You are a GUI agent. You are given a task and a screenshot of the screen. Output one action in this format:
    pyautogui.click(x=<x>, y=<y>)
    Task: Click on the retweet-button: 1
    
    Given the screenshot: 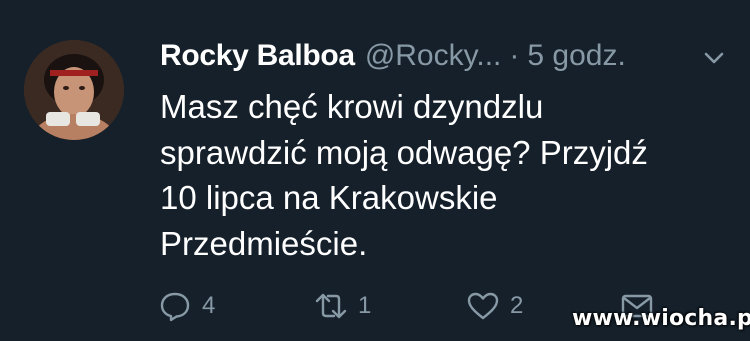 What is the action you would take?
    pyautogui.click(x=342, y=306)
    